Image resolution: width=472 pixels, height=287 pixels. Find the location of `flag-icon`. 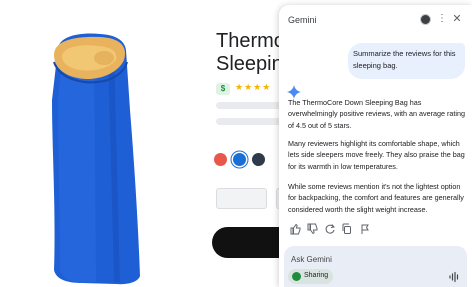

flag-icon is located at coordinates (365, 229).